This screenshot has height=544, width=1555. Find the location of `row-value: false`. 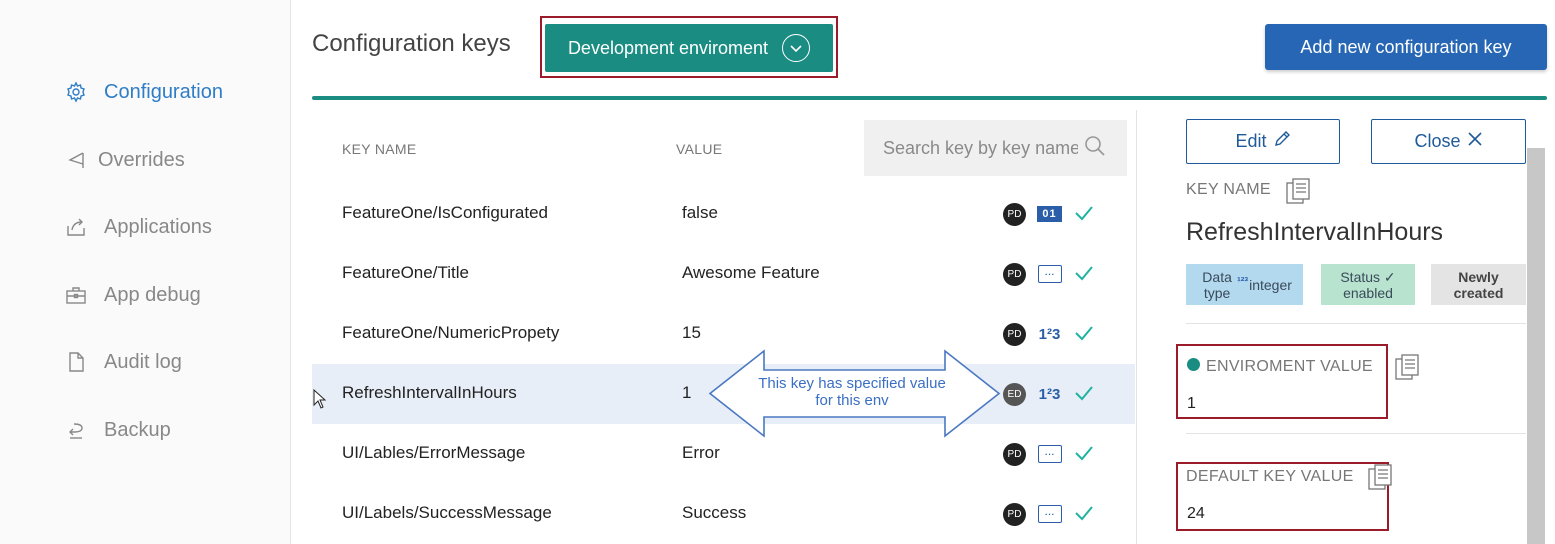

row-value: false is located at coordinates (700, 212).